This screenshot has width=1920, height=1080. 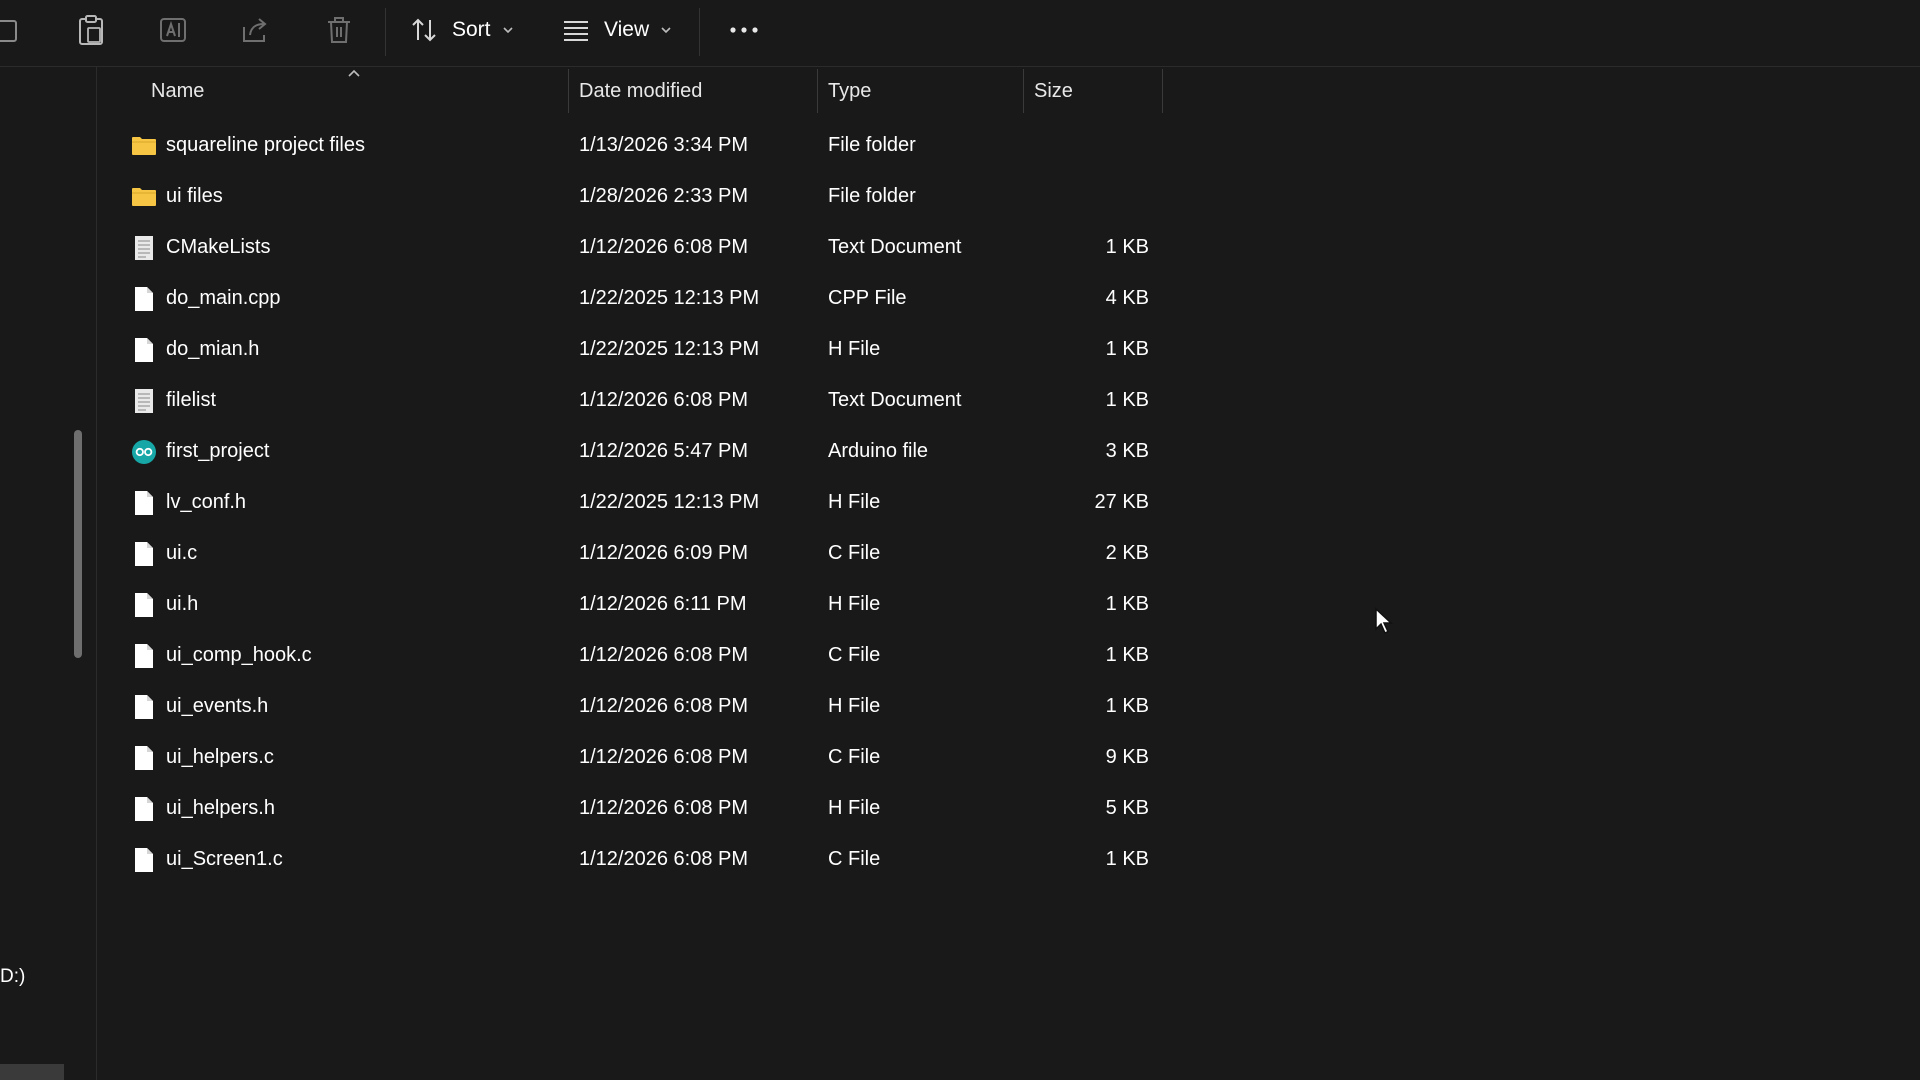 I want to click on mouse-cursor-icon, so click(x=1384, y=621).